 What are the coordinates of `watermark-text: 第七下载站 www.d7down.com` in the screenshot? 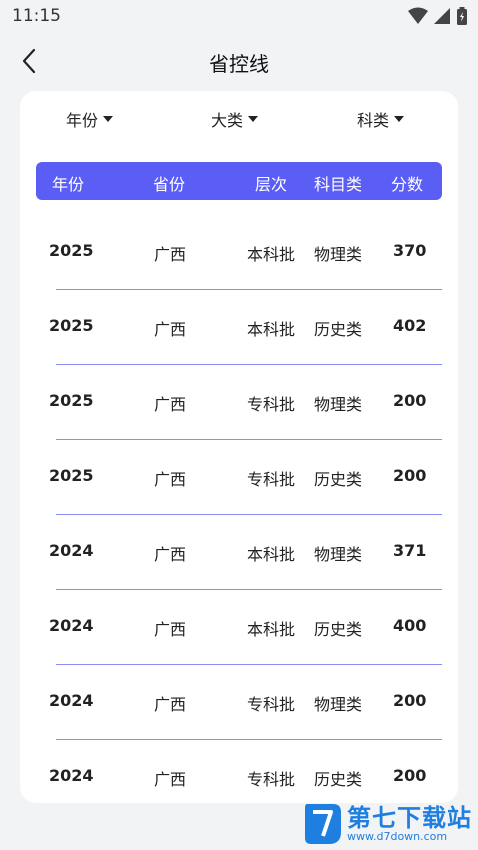 It's located at (409, 824).